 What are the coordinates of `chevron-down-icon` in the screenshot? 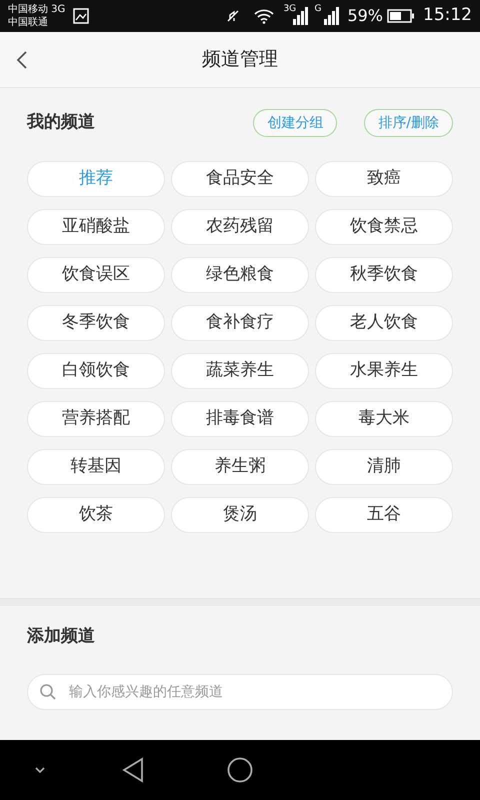 It's located at (40, 770).